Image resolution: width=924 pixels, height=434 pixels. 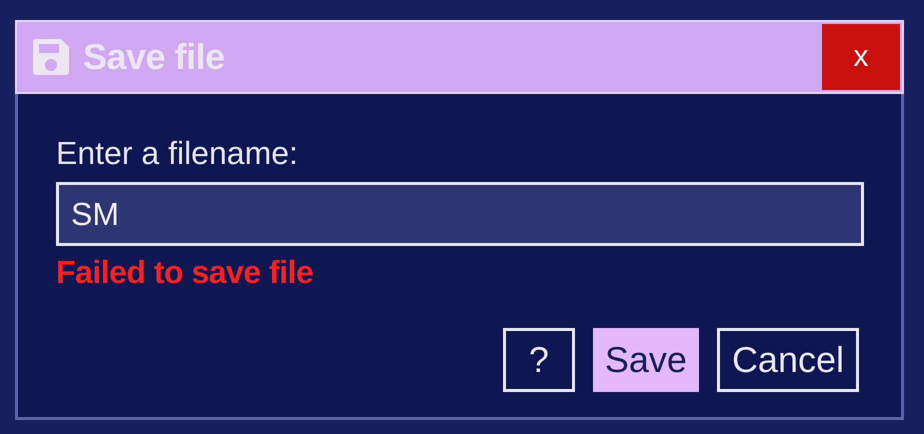 I want to click on close-button: x, so click(x=861, y=57).